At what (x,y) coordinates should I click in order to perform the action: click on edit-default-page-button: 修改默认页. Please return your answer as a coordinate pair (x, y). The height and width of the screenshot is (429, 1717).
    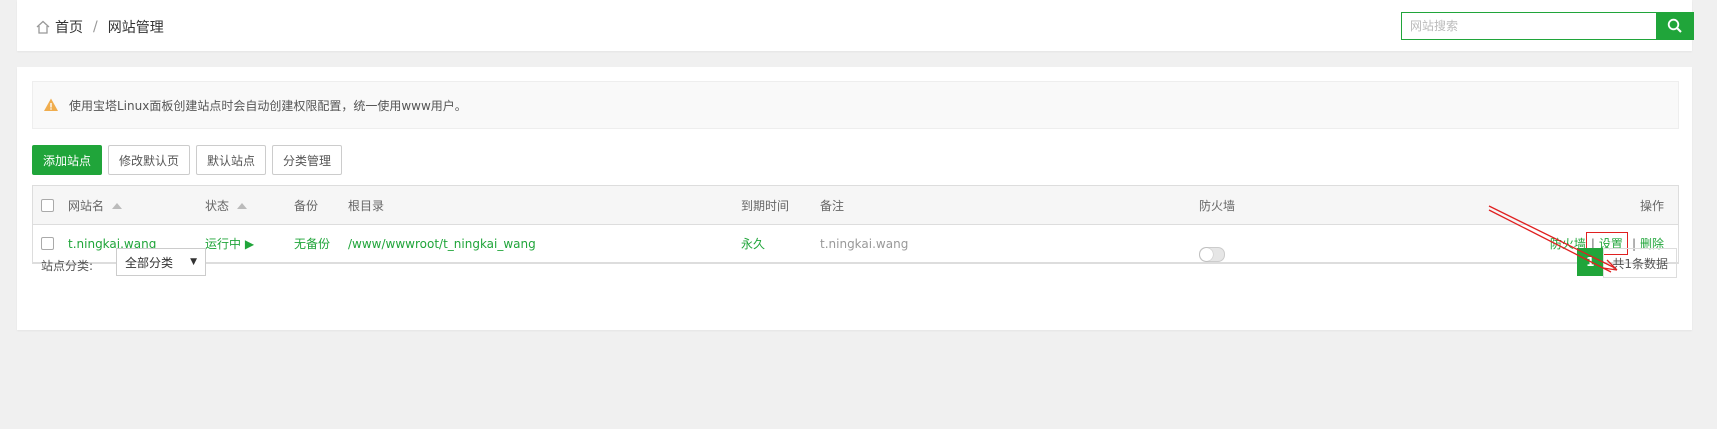
    Looking at the image, I should click on (149, 160).